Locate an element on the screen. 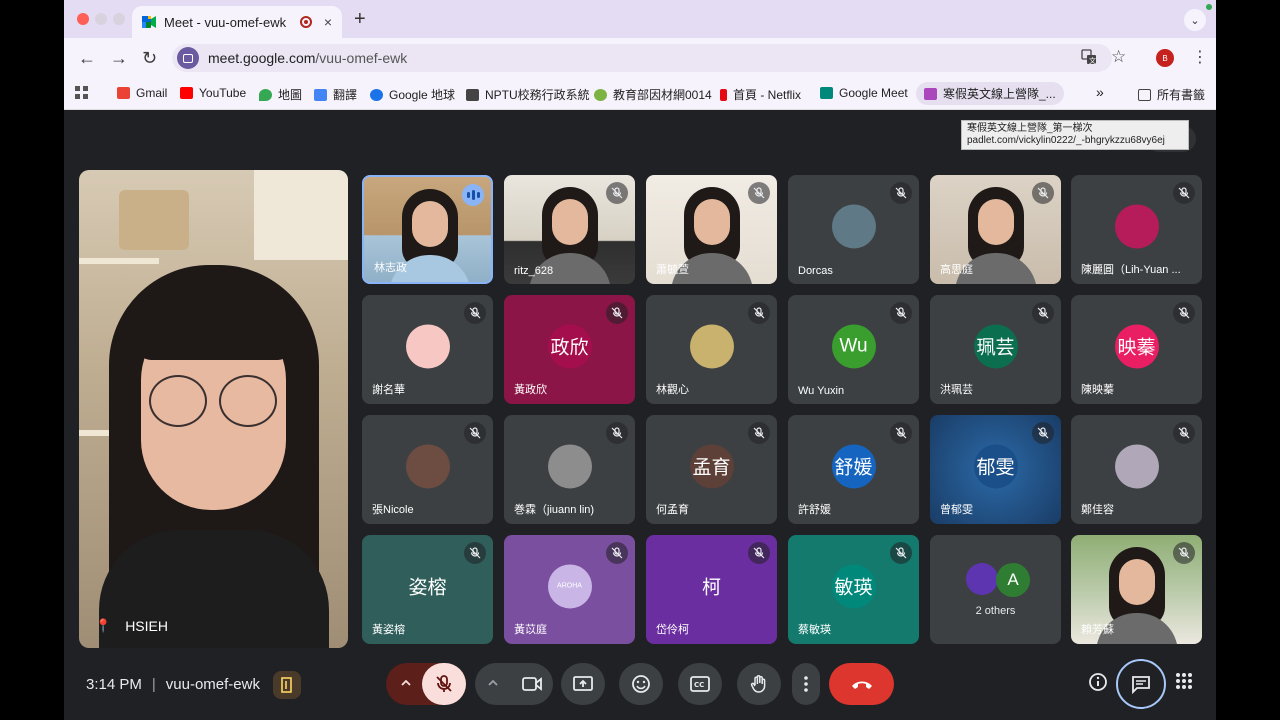 The height and width of the screenshot is (720, 1280). participant-tile: 林志政 is located at coordinates (427, 229).